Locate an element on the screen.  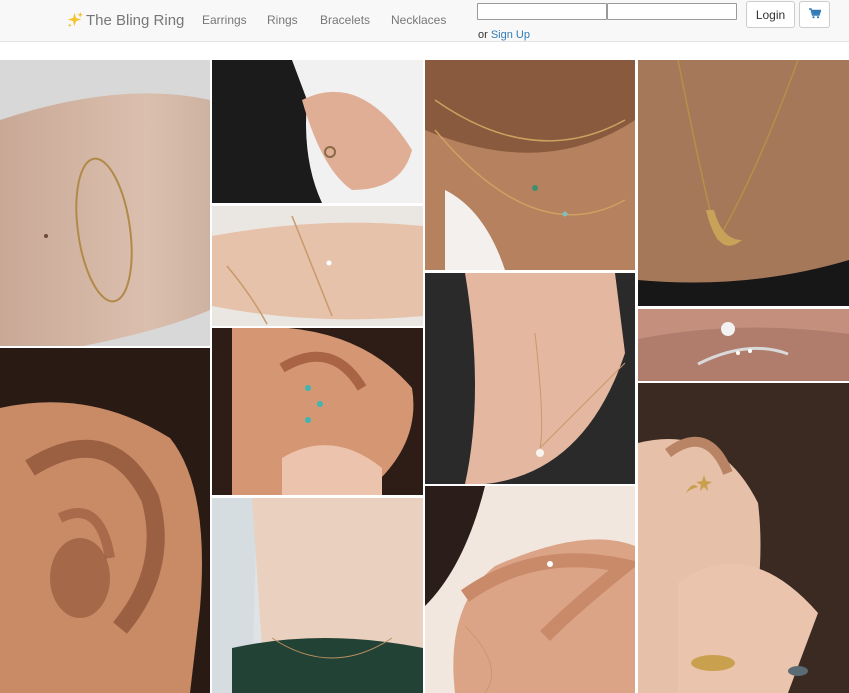
nav-link-rings: Rings is located at coordinates (282, 20).